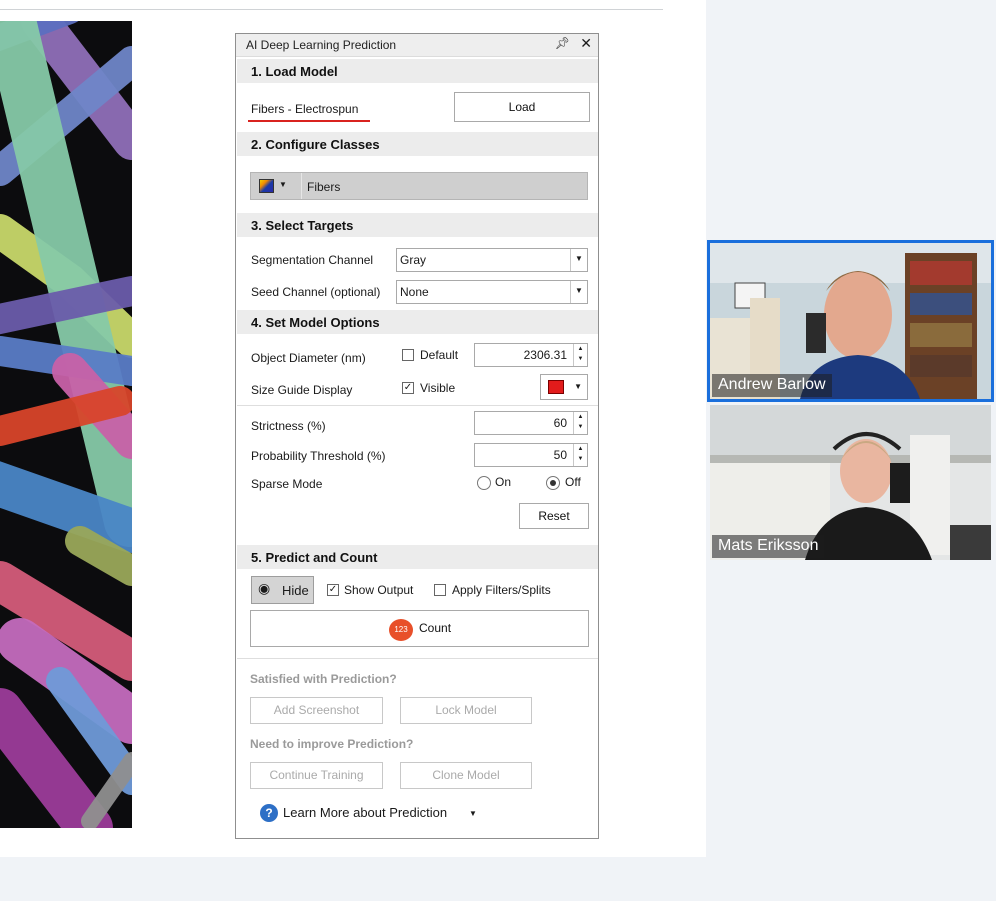  I want to click on show-output-checkbox: ✓, so click(333, 590).